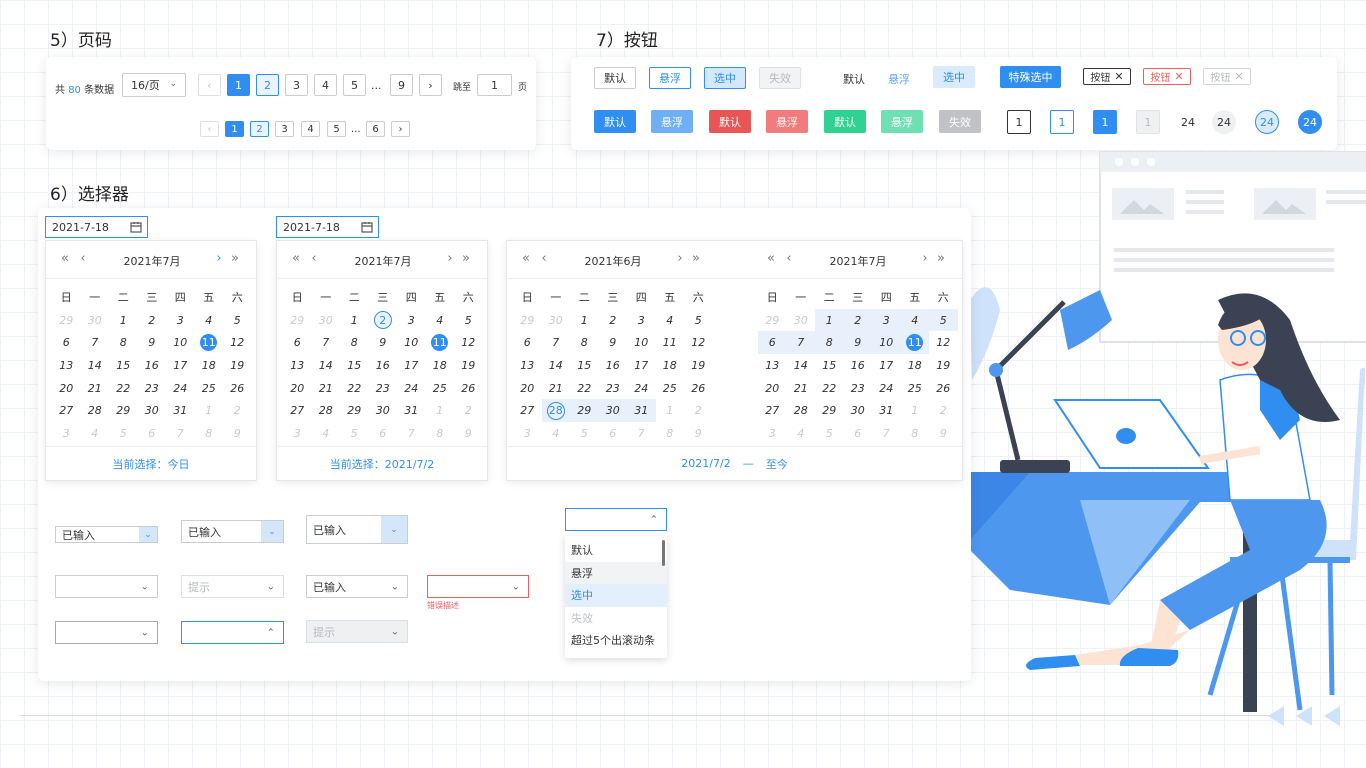  I want to click on select-placeholder: 提示 ⌄, so click(232, 586).